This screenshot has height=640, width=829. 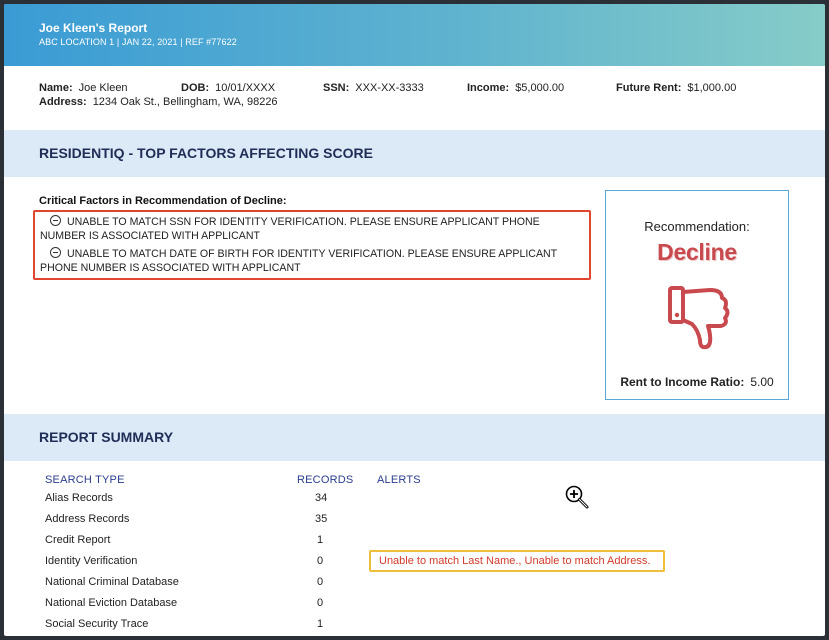 I want to click on search-type-cell: Credit Report, so click(x=78, y=540).